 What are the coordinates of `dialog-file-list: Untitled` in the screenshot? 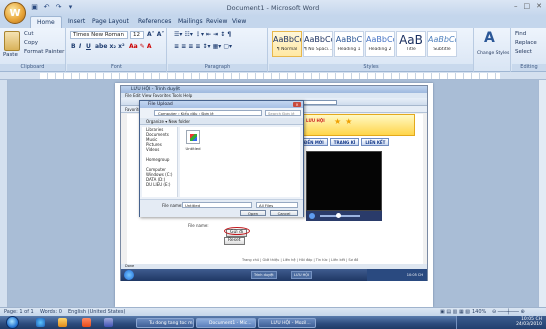 It's located at (240, 162).